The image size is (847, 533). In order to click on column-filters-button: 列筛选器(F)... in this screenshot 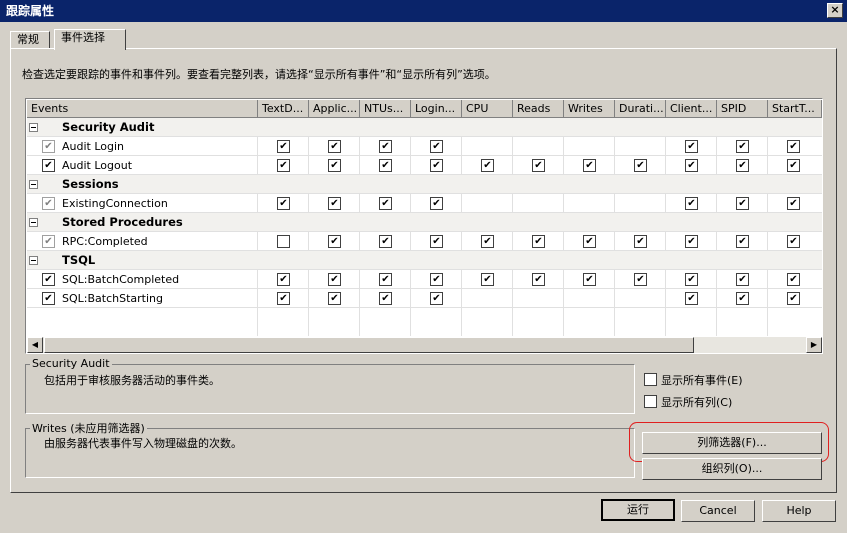, I will do `click(732, 443)`.